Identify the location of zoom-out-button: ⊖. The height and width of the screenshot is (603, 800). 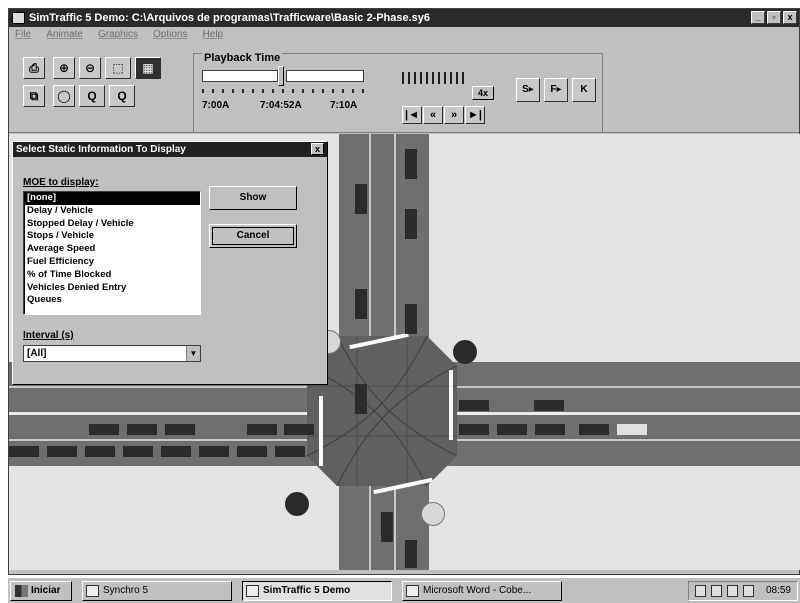
(90, 68).